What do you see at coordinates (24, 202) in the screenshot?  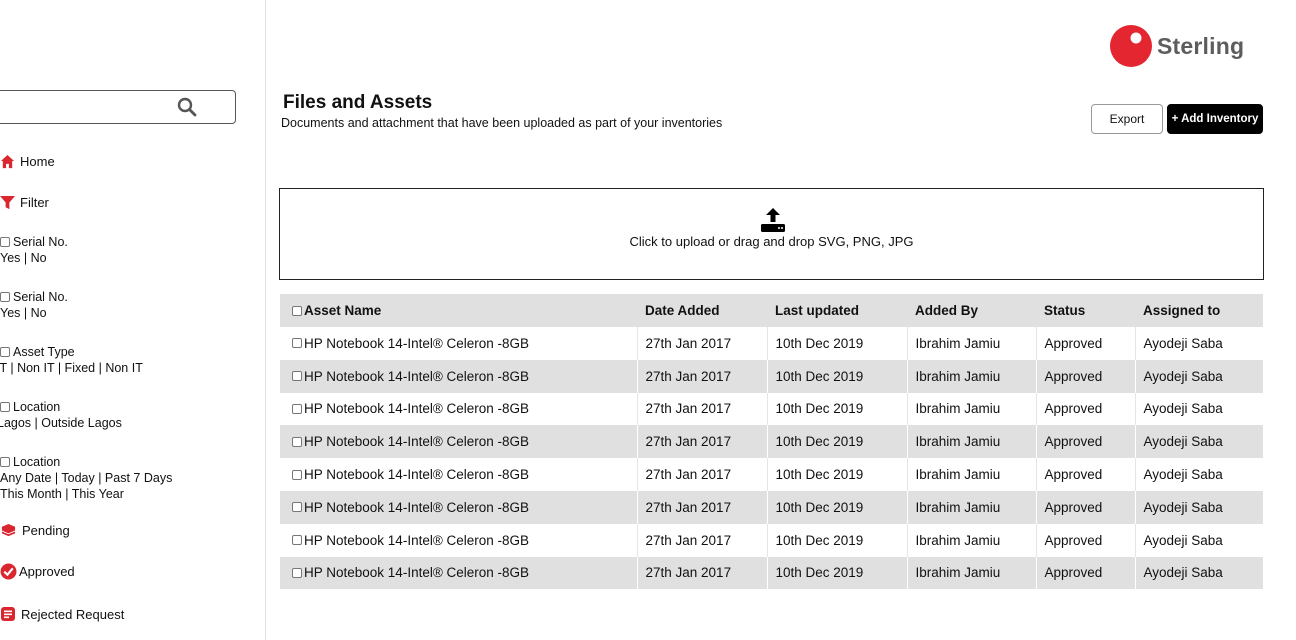 I see `sidebar-item-filter: Filter` at bounding box center [24, 202].